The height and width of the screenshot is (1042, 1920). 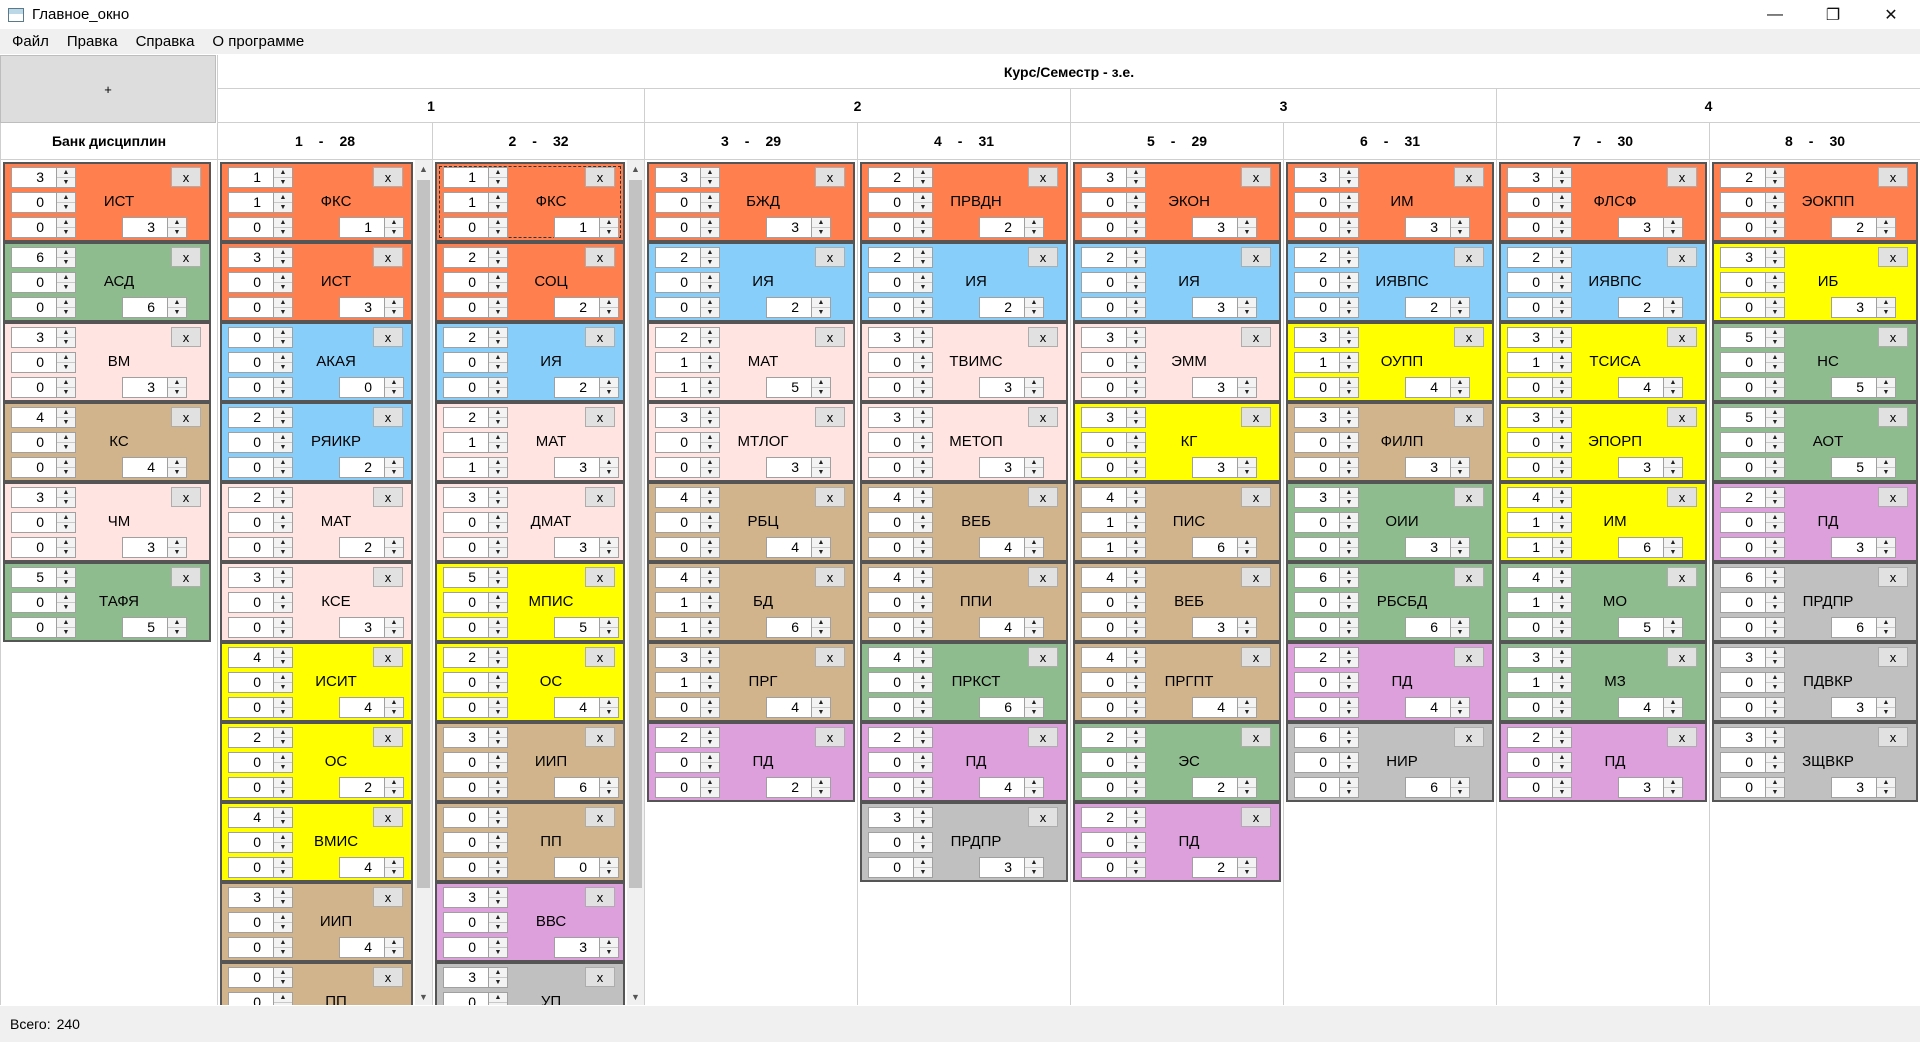 I want to click on credit-units-spinner: 2 ▲ ▼, so click(x=371, y=787).